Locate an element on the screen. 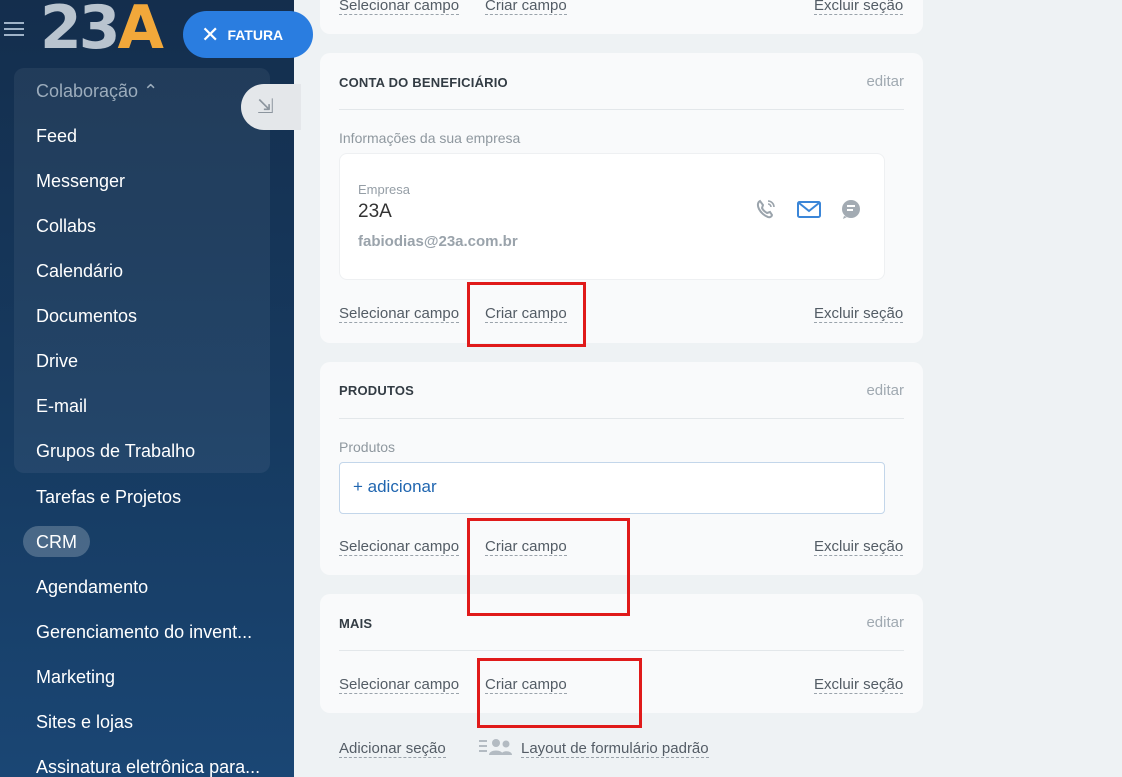  sidebar-item-calendario: Calendário is located at coordinates (79, 271).